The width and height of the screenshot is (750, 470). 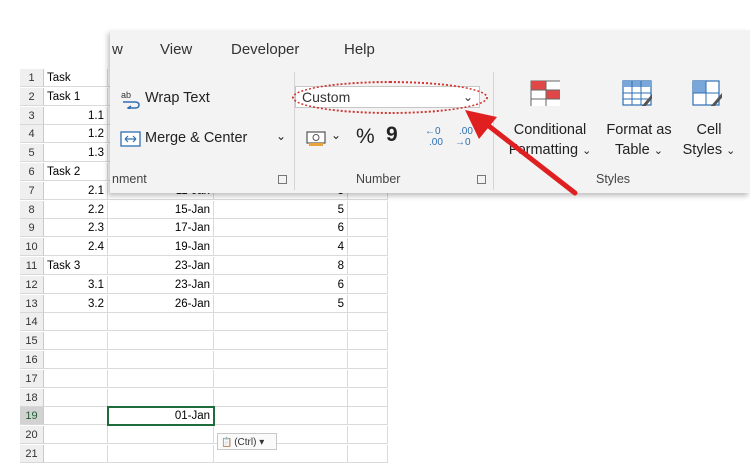 What do you see at coordinates (32, 153) in the screenshot?
I see `row-header: 5` at bounding box center [32, 153].